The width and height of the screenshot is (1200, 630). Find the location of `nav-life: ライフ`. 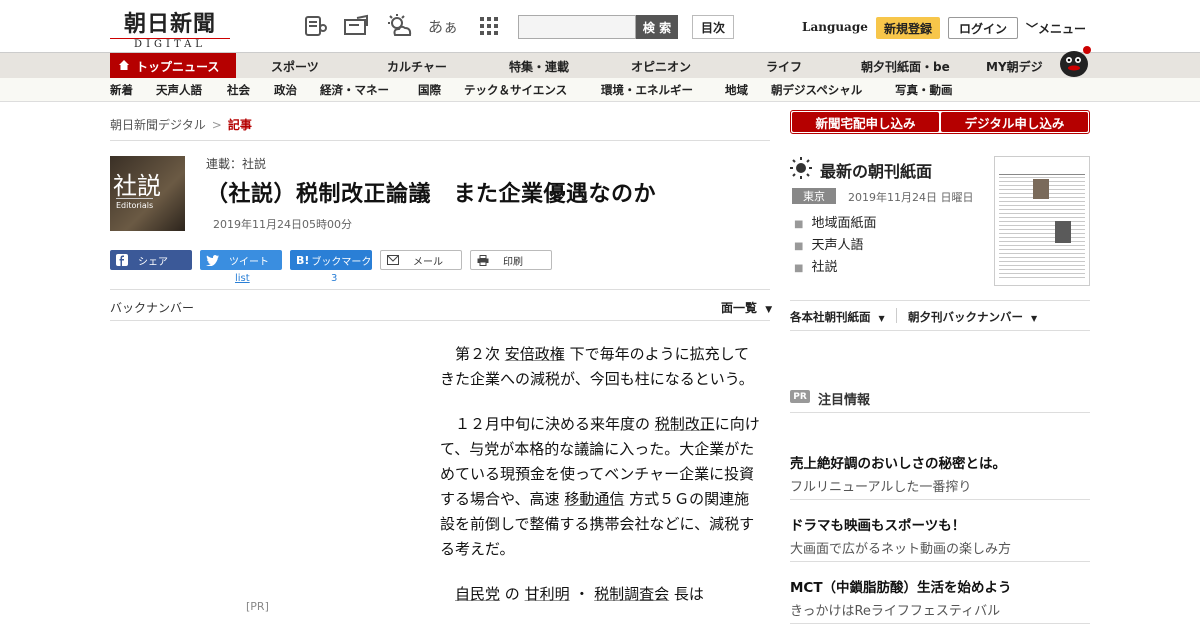

nav-life: ライフ is located at coordinates (784, 66).